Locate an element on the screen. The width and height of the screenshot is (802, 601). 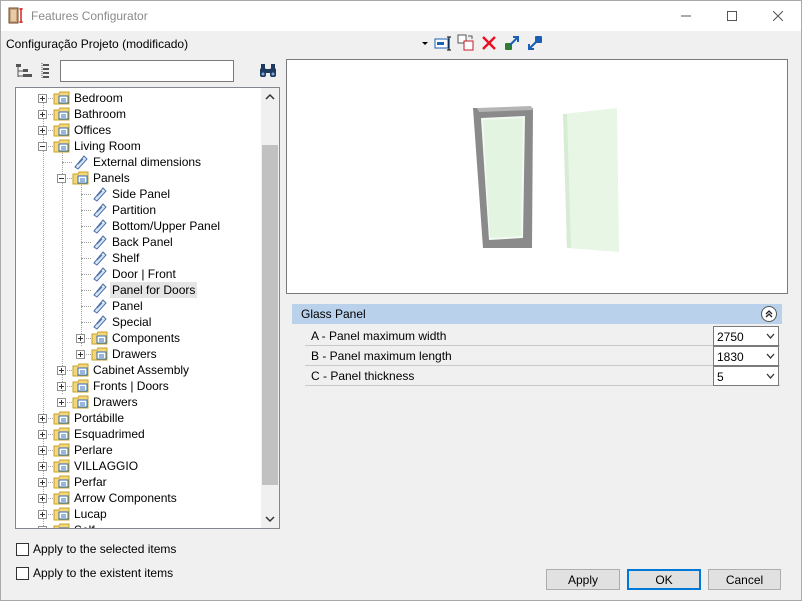
tree-node-folder: Components is located at coordinates (138, 338).